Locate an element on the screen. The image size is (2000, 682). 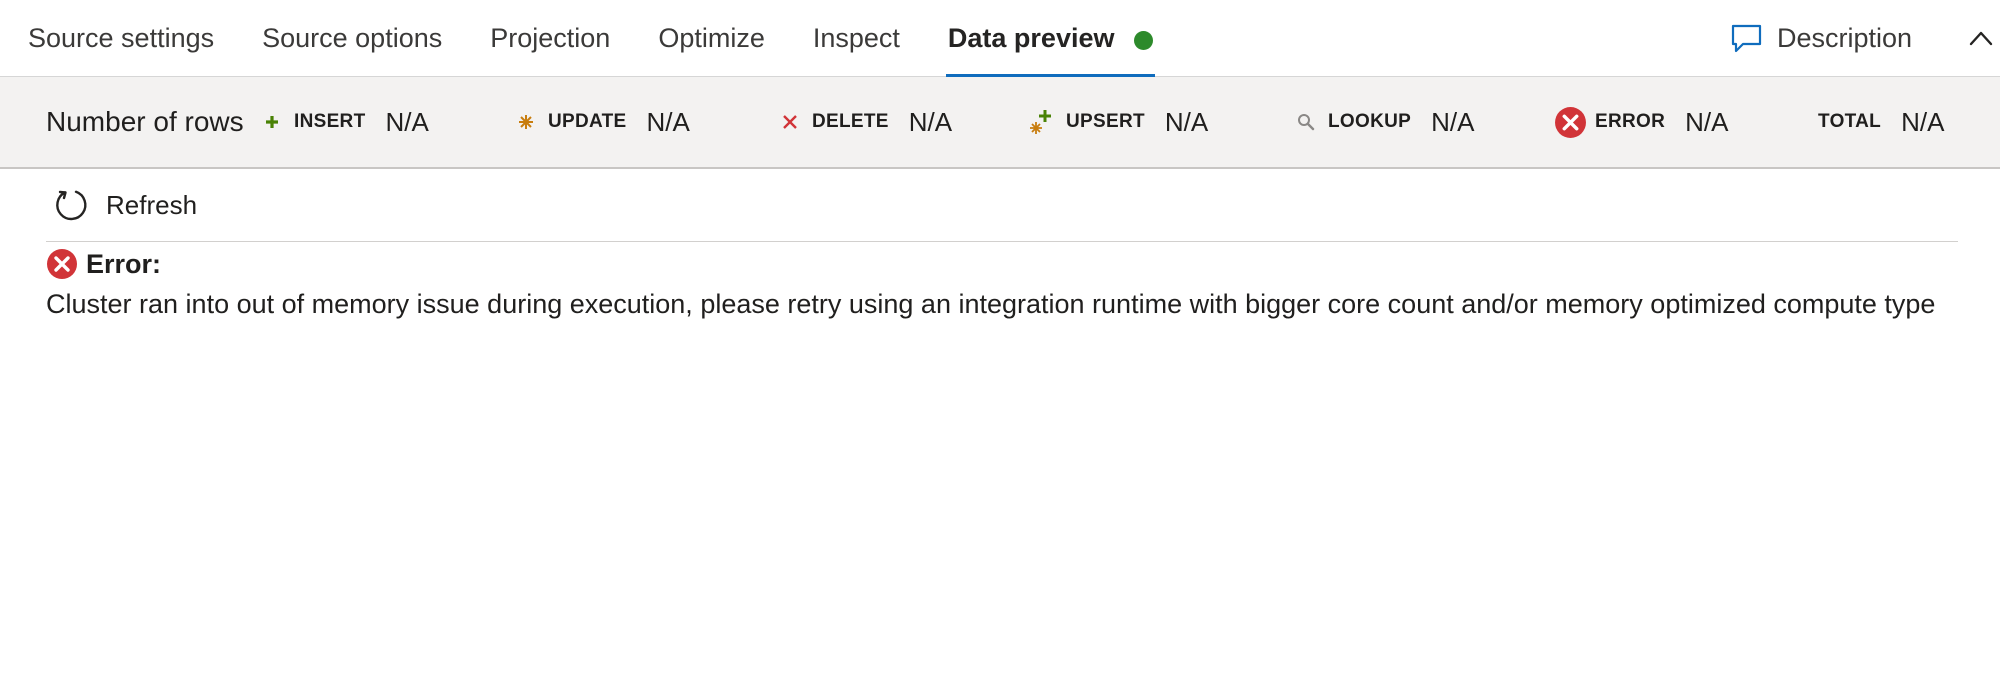
error-header: Error: is located at coordinates (103, 264).